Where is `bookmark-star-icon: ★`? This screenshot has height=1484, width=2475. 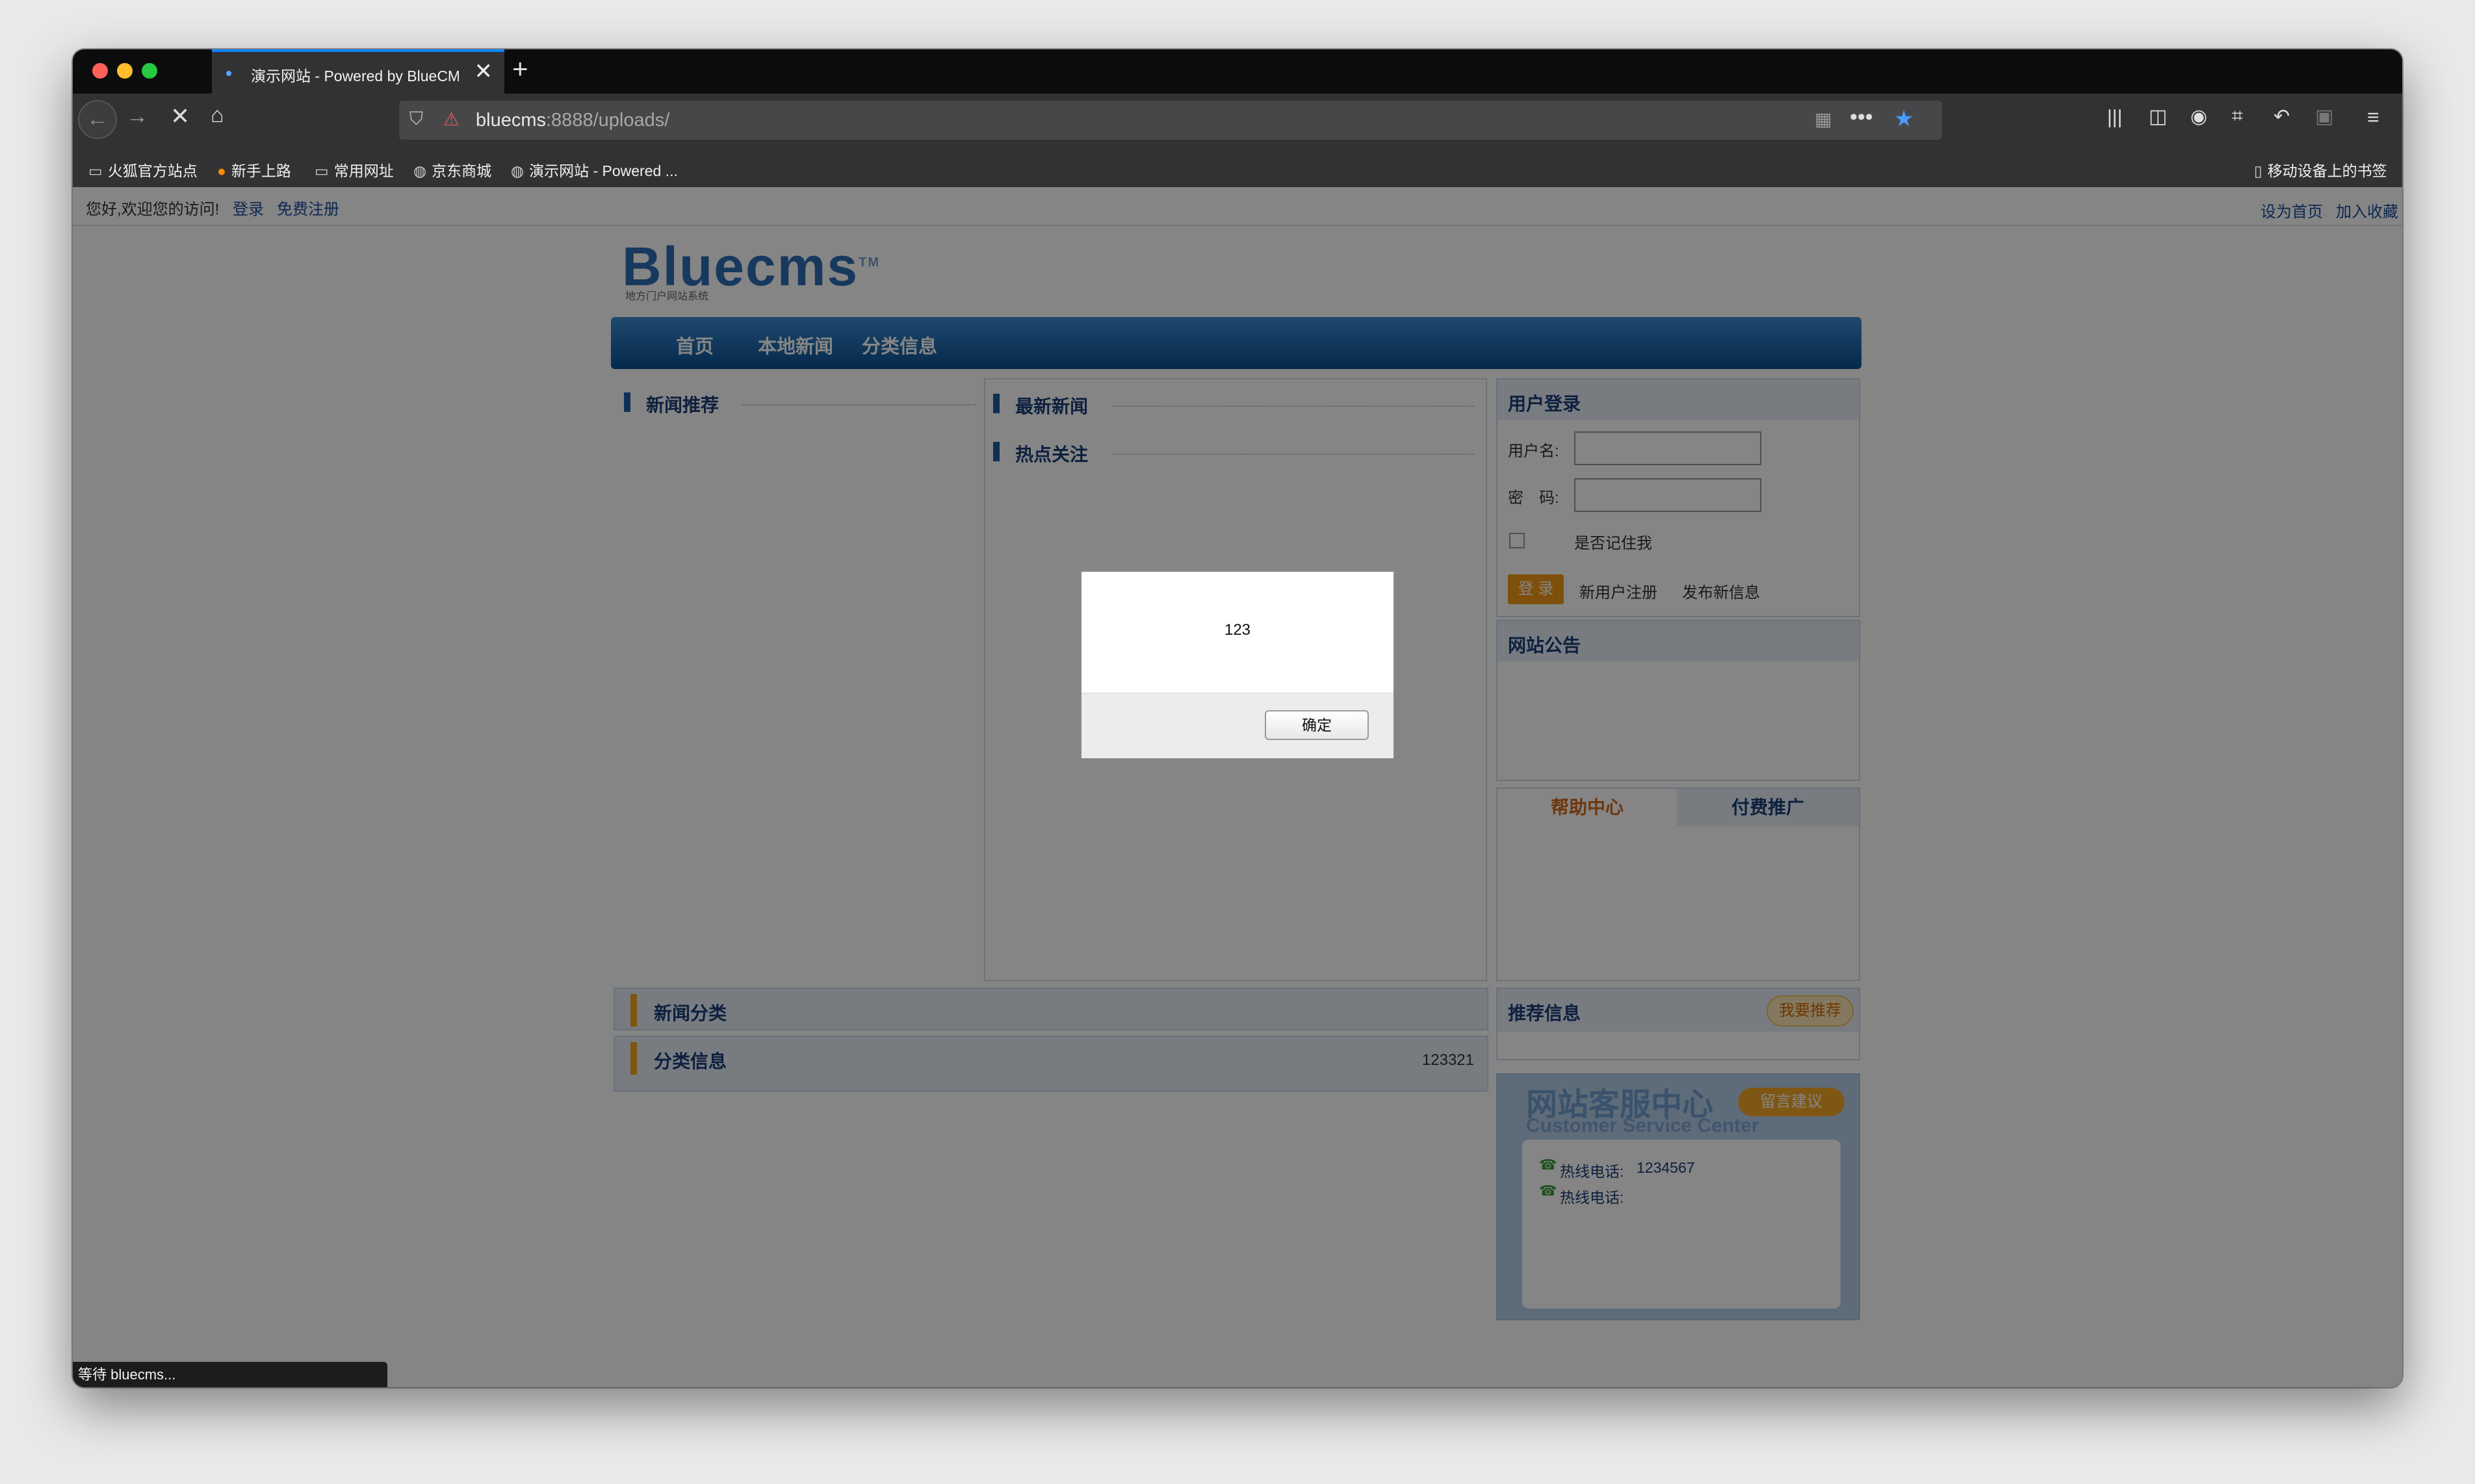
bookmark-star-icon: ★ is located at coordinates (1903, 119).